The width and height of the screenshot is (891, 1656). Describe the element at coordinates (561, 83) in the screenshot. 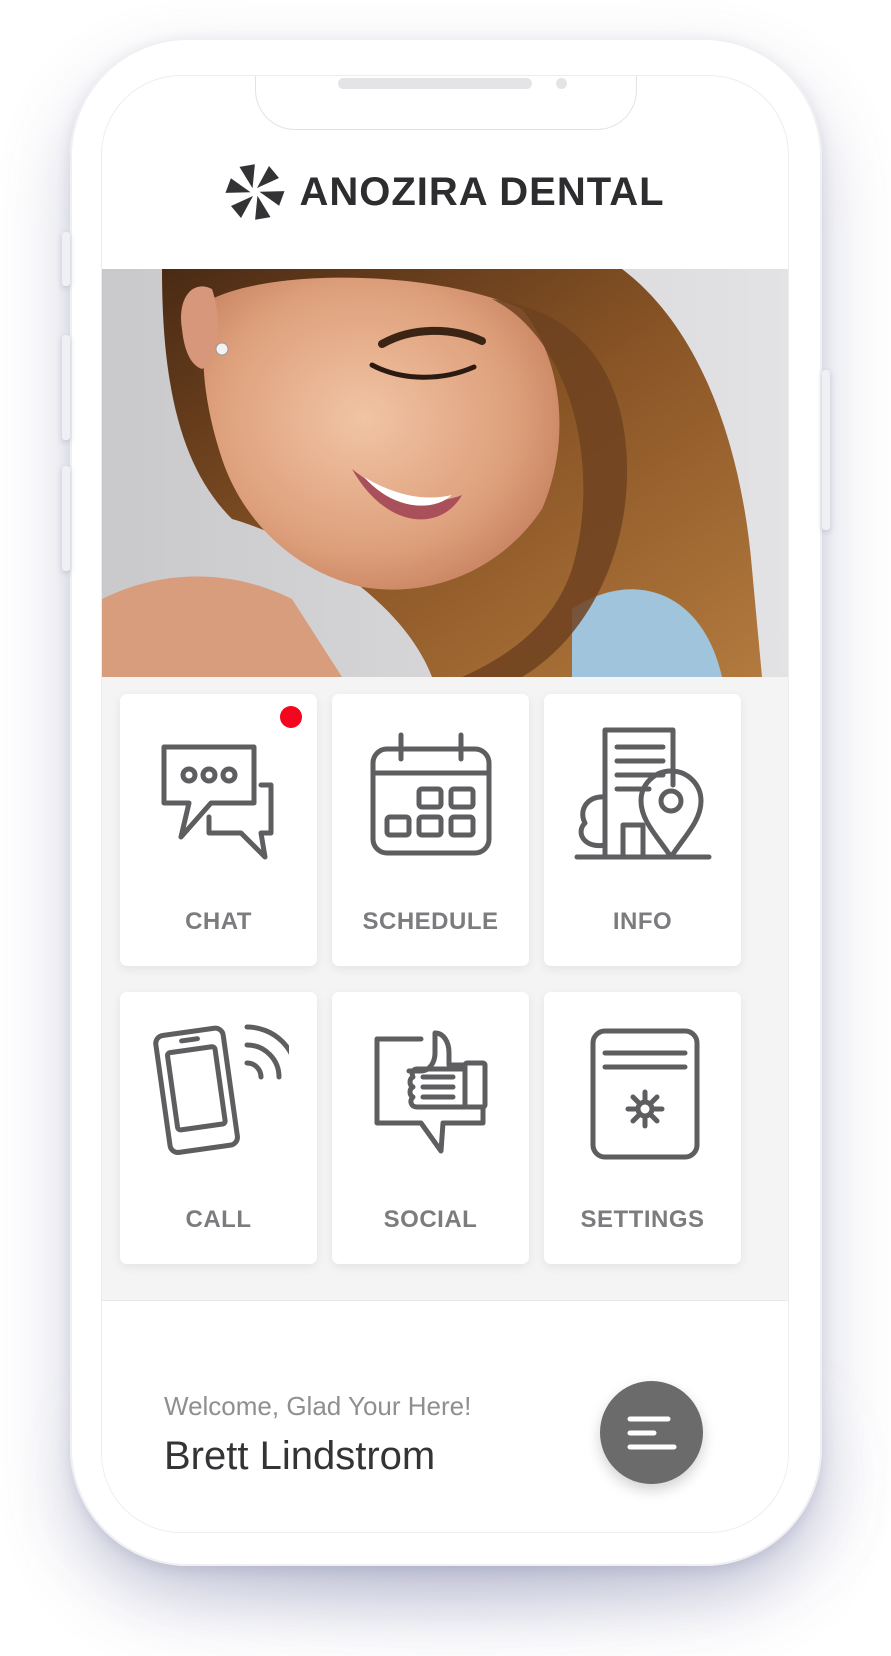

I see `front-camera` at that location.